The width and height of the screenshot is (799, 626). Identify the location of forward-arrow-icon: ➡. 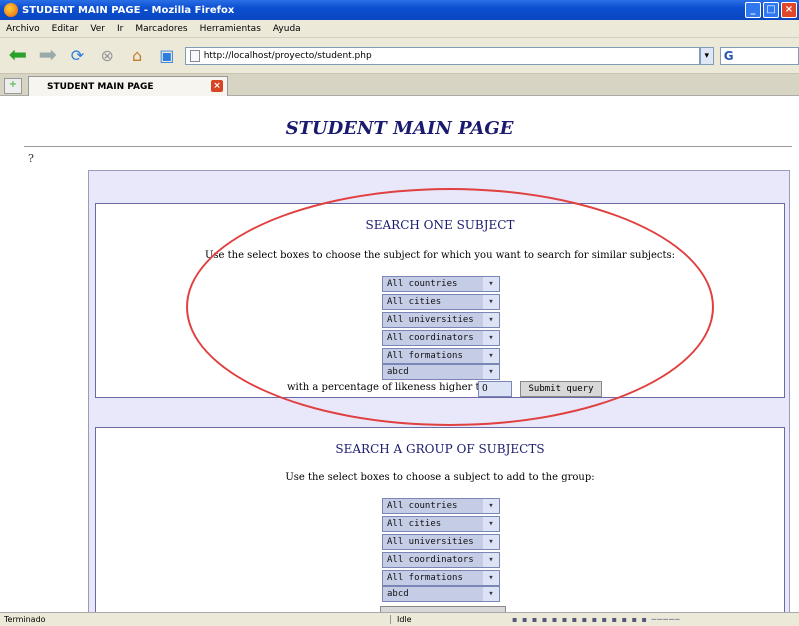
(48, 55).